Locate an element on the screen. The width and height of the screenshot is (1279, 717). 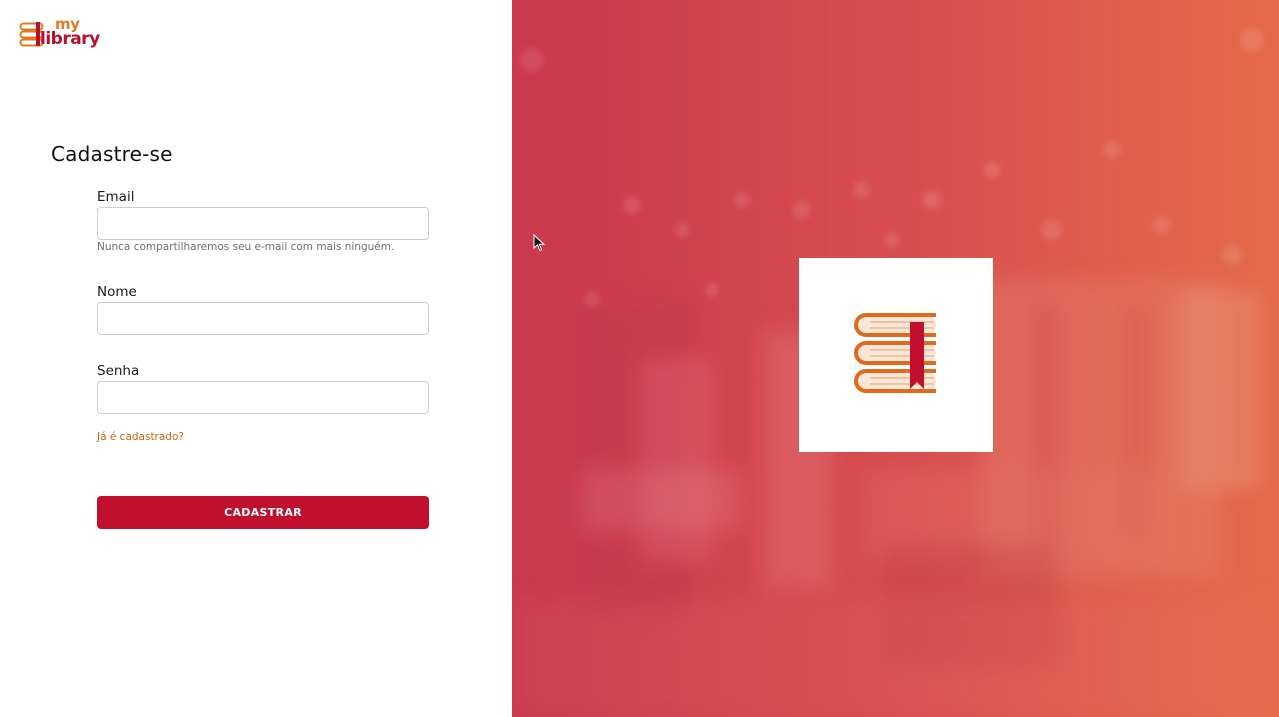
books-bookmark-icon is located at coordinates (895, 353).